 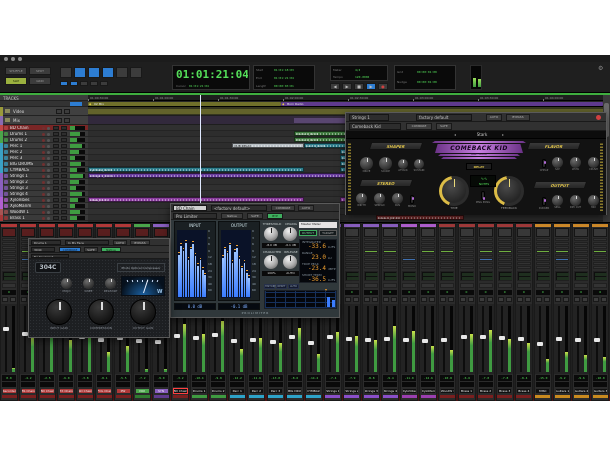 What do you see at coordinates (218, 378) in the screenshot?
I see `volume-readout: -9.8` at bounding box center [218, 378].